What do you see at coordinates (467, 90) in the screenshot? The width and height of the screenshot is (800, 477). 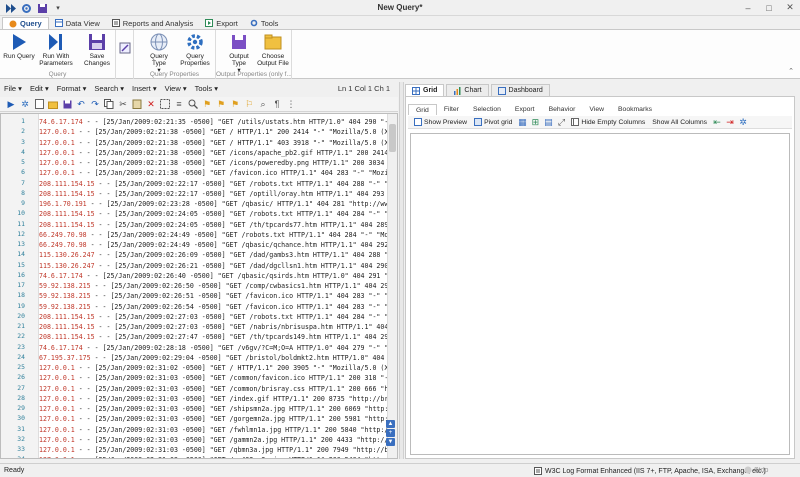 I see `tab-chart: Chart` at bounding box center [467, 90].